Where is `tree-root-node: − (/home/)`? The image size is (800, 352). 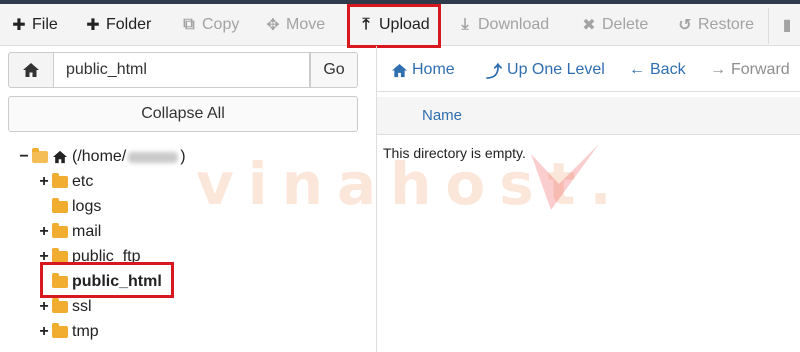 tree-root-node: − (/home/) is located at coordinates (102, 157).